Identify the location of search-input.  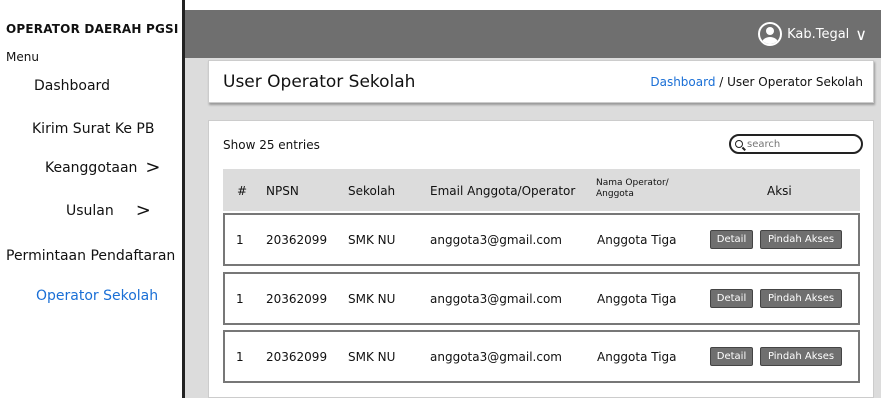
(797, 144).